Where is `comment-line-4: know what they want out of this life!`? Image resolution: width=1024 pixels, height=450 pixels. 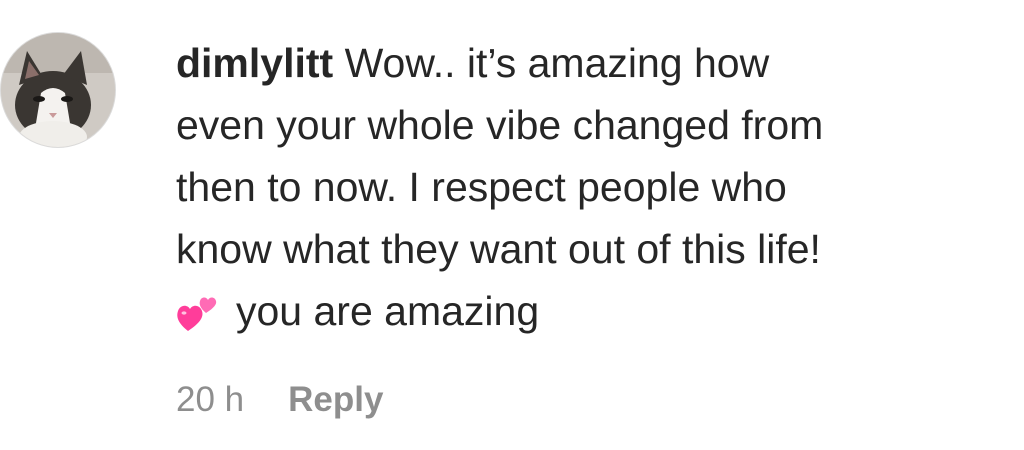 comment-line-4: know what they want out of this life! is located at coordinates (498, 249).